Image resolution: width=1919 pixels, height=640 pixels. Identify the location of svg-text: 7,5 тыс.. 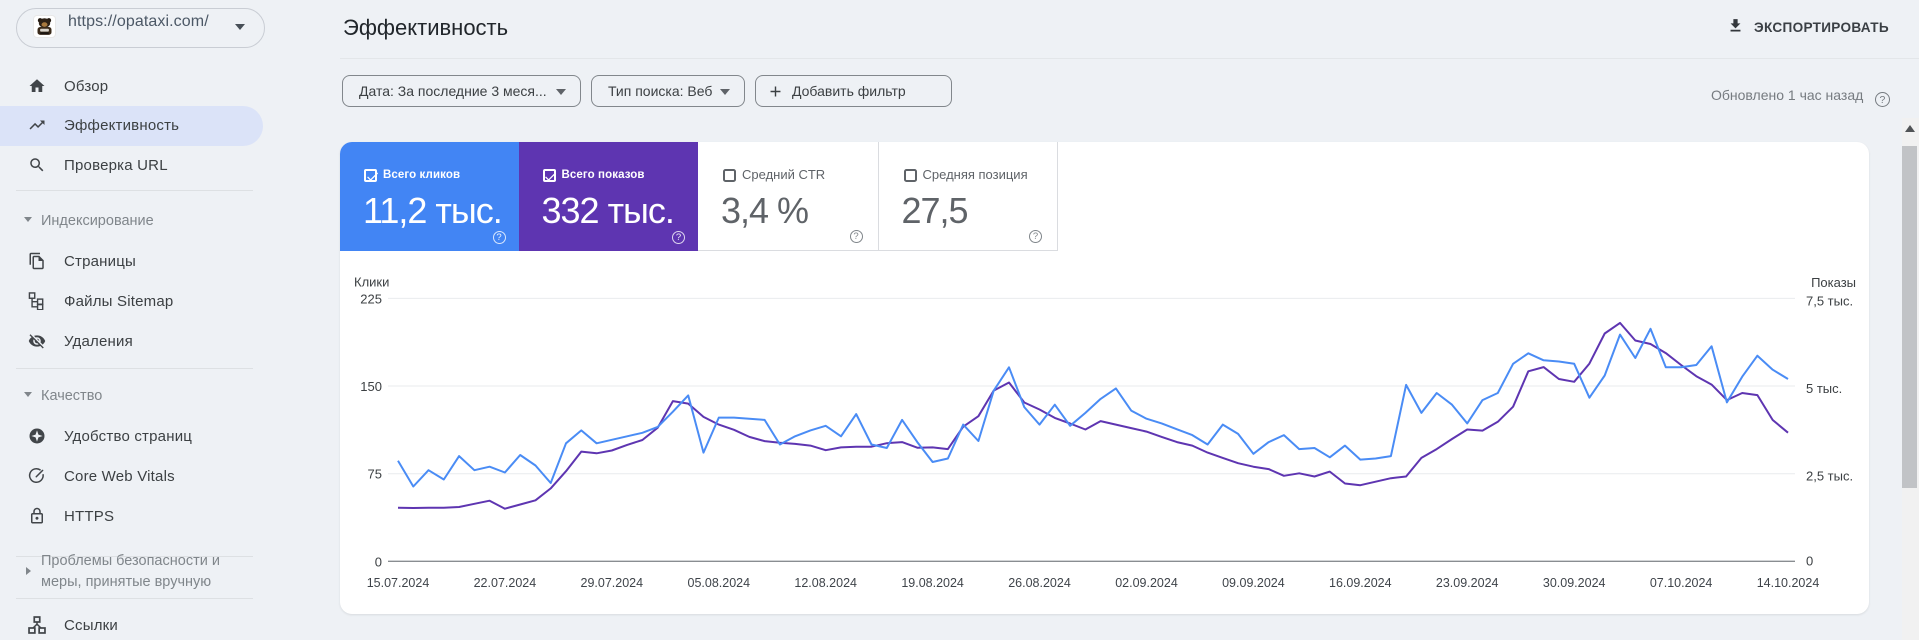
(1829, 301).